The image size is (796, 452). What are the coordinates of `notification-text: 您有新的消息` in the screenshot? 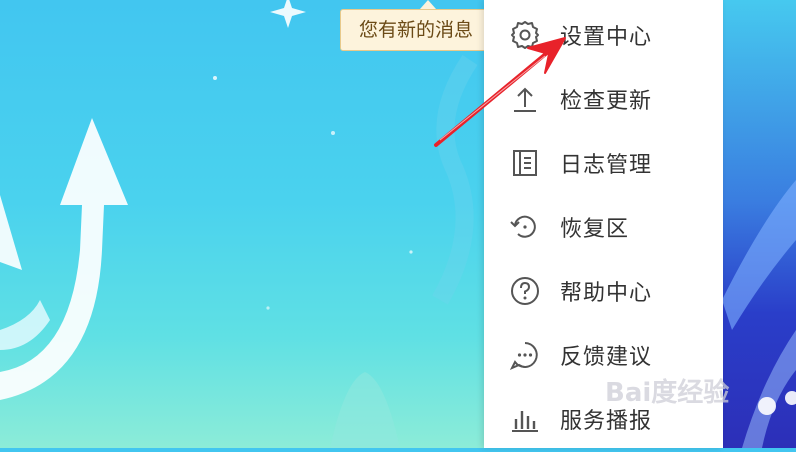 It's located at (416, 30).